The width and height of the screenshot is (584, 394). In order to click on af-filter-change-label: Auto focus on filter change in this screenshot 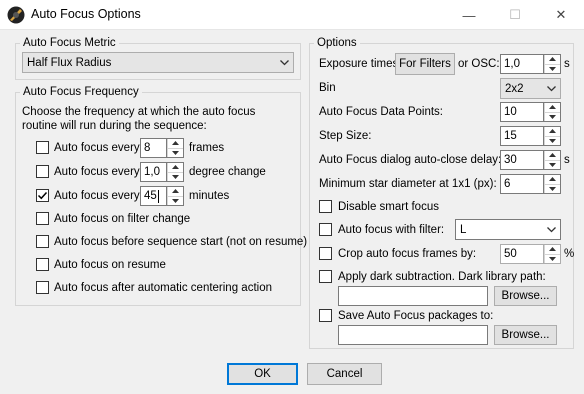, I will do `click(122, 219)`.